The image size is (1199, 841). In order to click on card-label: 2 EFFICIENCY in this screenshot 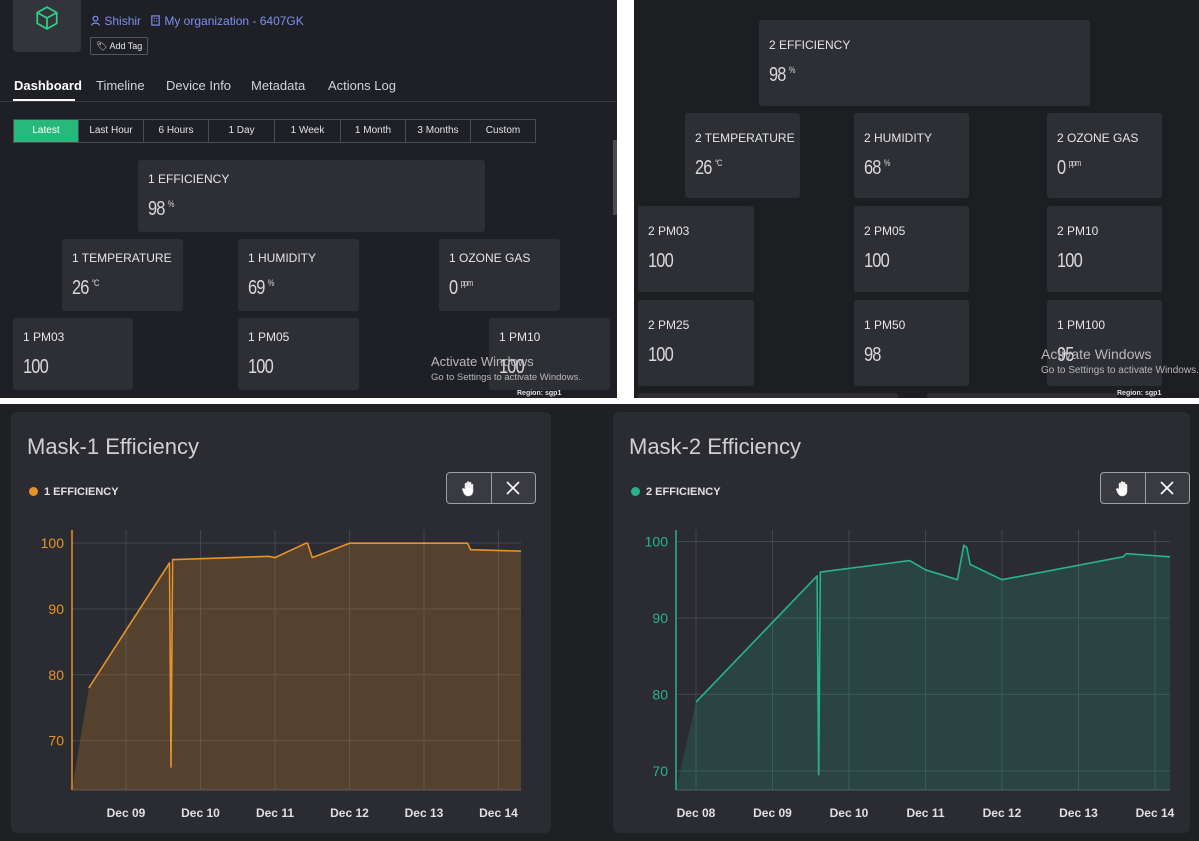, I will do `click(810, 45)`.